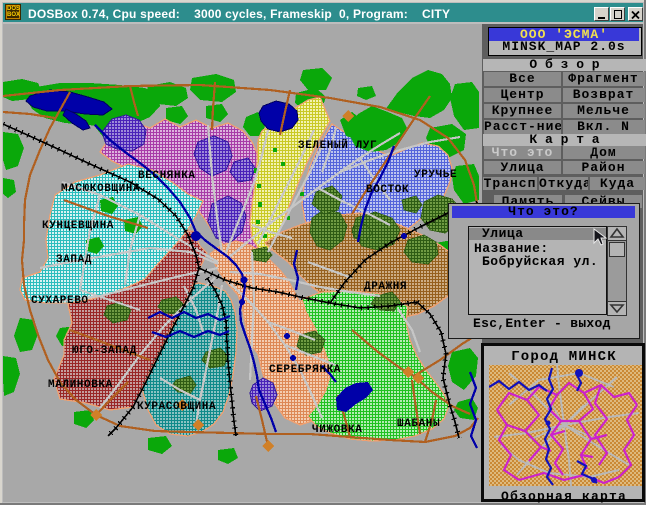 The height and width of the screenshot is (505, 646). Describe the element at coordinates (418, 424) in the screenshot. I see `svg-text: ШАБАНЫ` at that location.